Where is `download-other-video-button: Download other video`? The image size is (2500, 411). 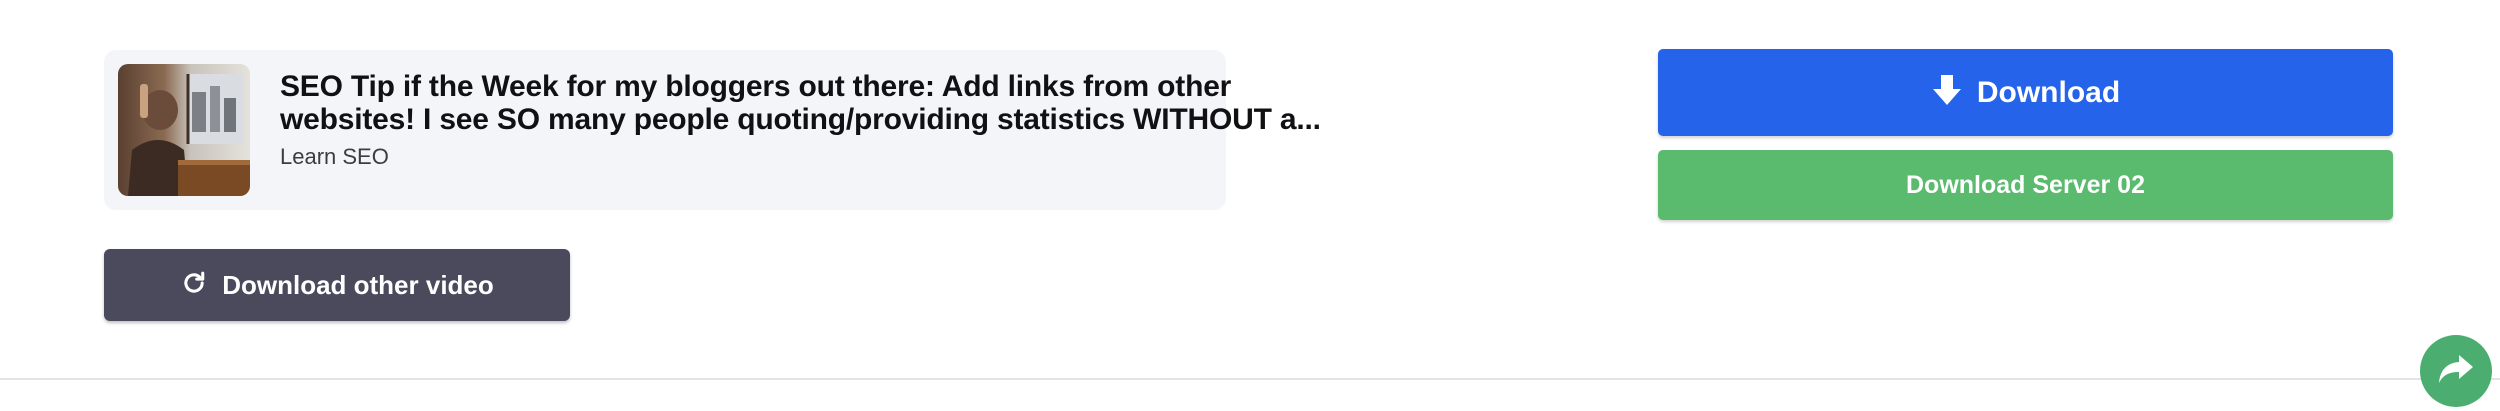 download-other-video-button: Download other video is located at coordinates (337, 285).